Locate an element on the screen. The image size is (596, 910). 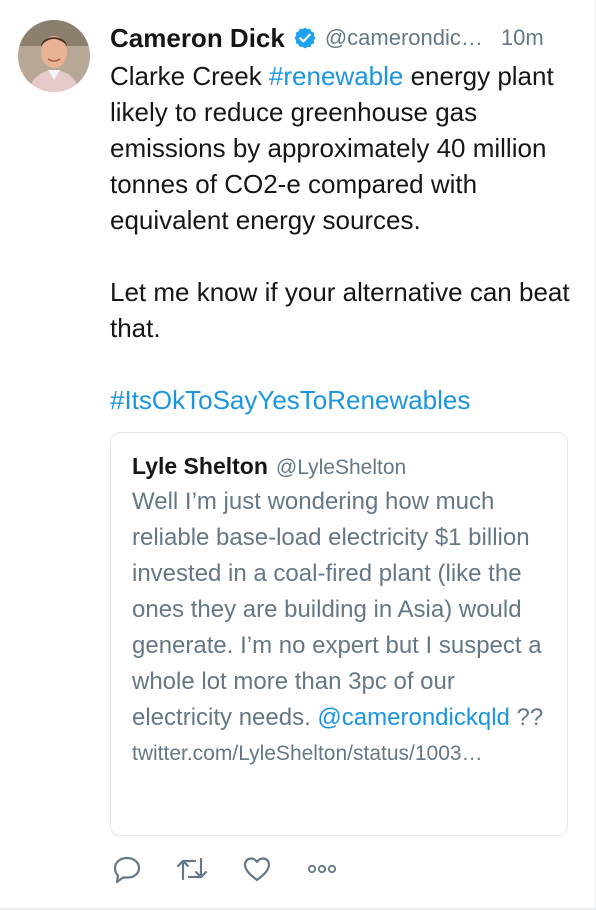
retweet-icon is located at coordinates (192, 869).